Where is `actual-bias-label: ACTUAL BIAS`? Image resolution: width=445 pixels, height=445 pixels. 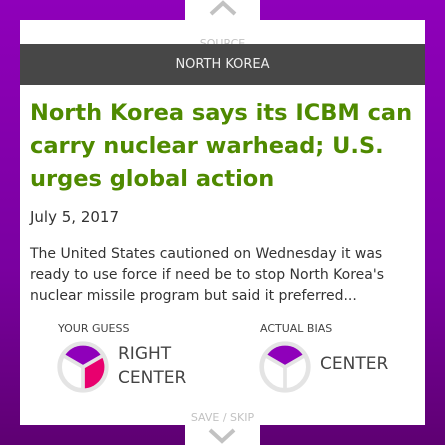 actual-bias-label: ACTUAL BIAS is located at coordinates (296, 328).